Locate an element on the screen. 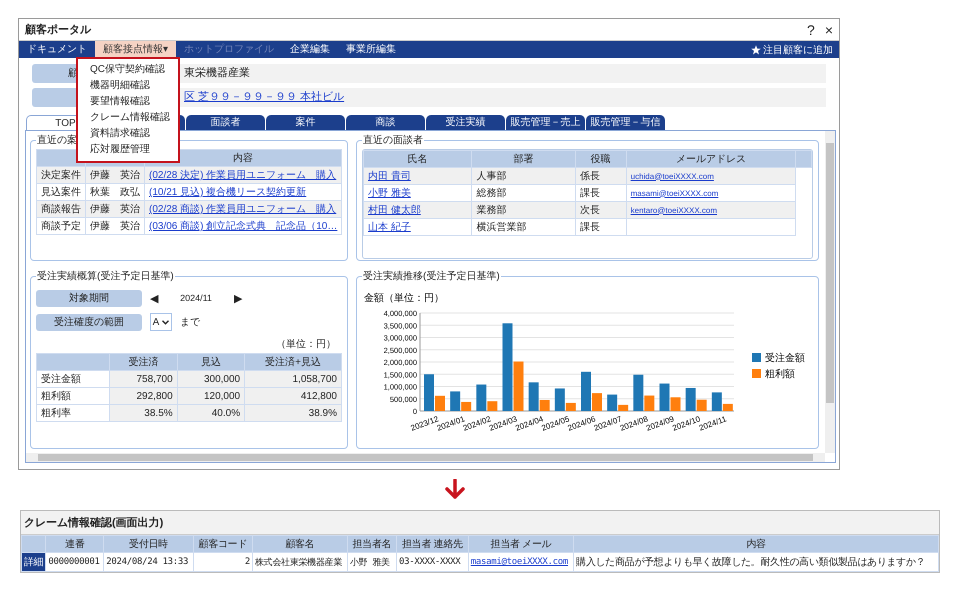 The height and width of the screenshot is (592, 958). tab: 案件 is located at coordinates (305, 122).